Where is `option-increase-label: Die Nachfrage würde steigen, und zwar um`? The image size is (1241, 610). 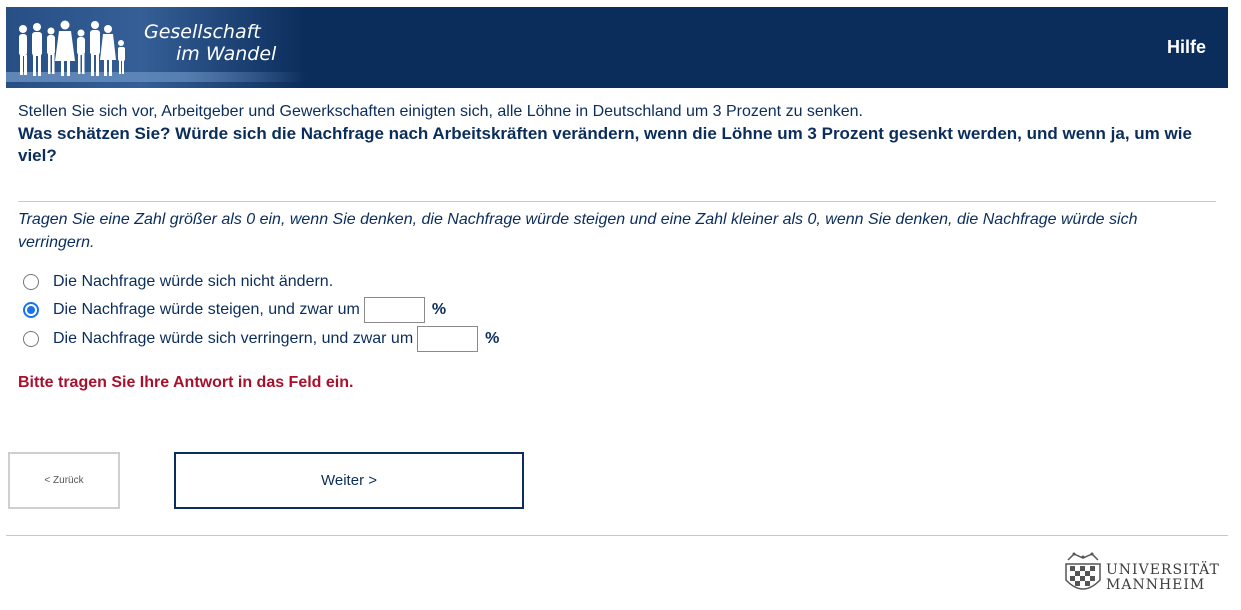
option-increase-label: Die Nachfrage würde steigen, und zwar um is located at coordinates (206, 309).